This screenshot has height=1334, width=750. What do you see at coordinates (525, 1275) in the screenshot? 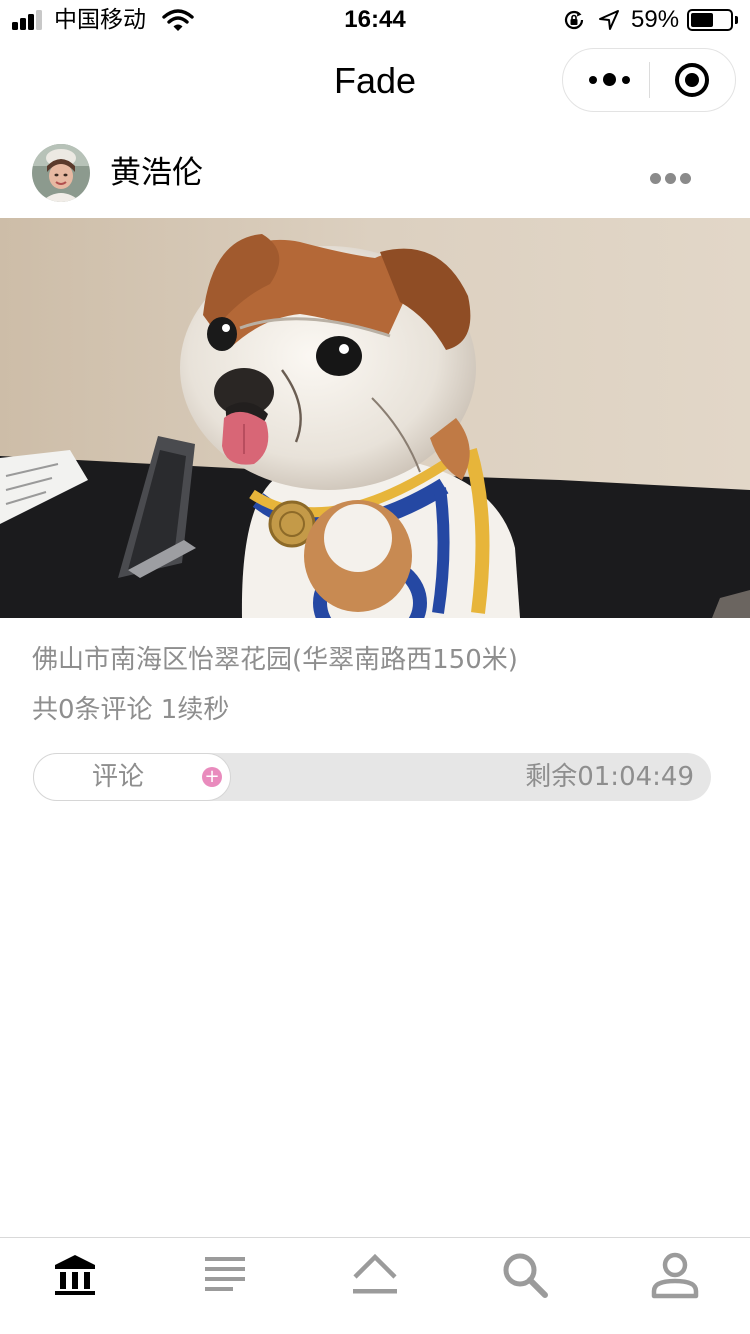
I see `search-icon` at bounding box center [525, 1275].